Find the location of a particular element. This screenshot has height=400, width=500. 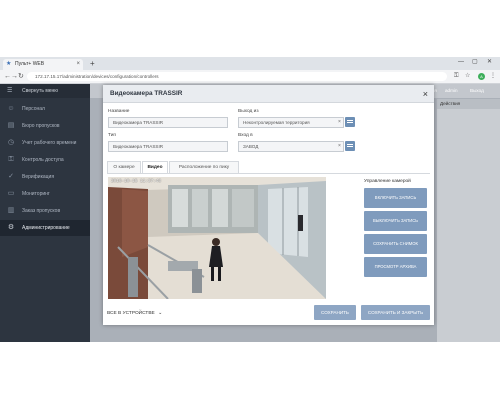

sidebar-collapse: ☰ Свернуть меню is located at coordinates (45, 91).